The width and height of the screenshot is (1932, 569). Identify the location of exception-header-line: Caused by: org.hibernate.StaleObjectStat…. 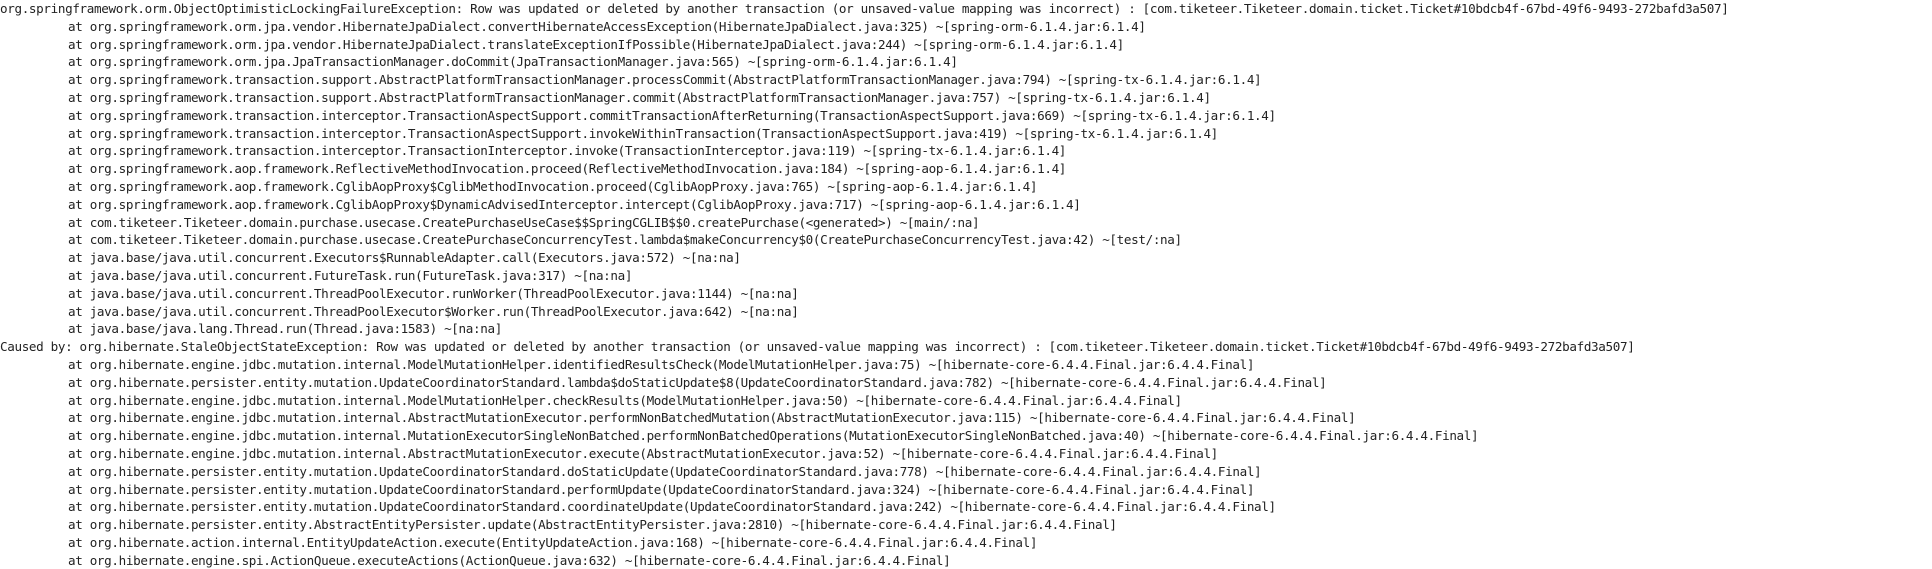
(817, 347).